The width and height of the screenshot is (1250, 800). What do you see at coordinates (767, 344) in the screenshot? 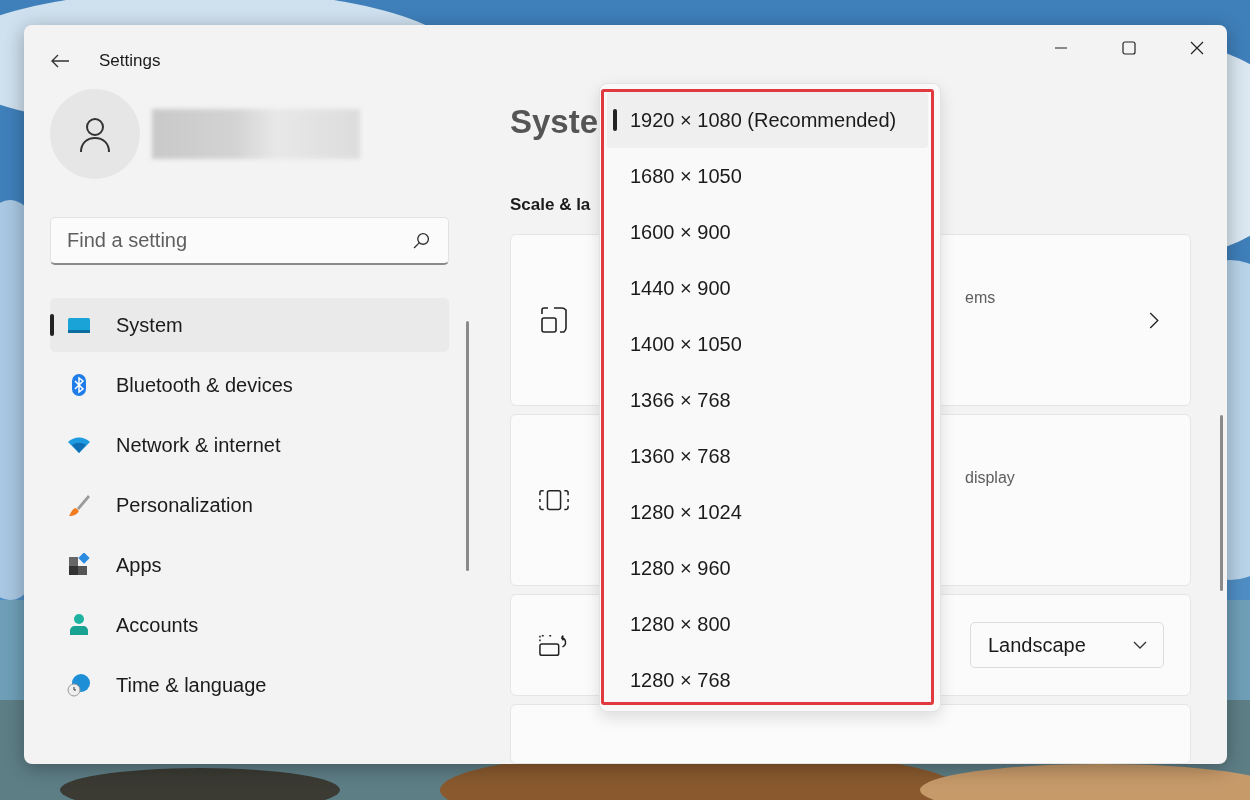
I see `resolution-option: 1400 × 1050` at bounding box center [767, 344].